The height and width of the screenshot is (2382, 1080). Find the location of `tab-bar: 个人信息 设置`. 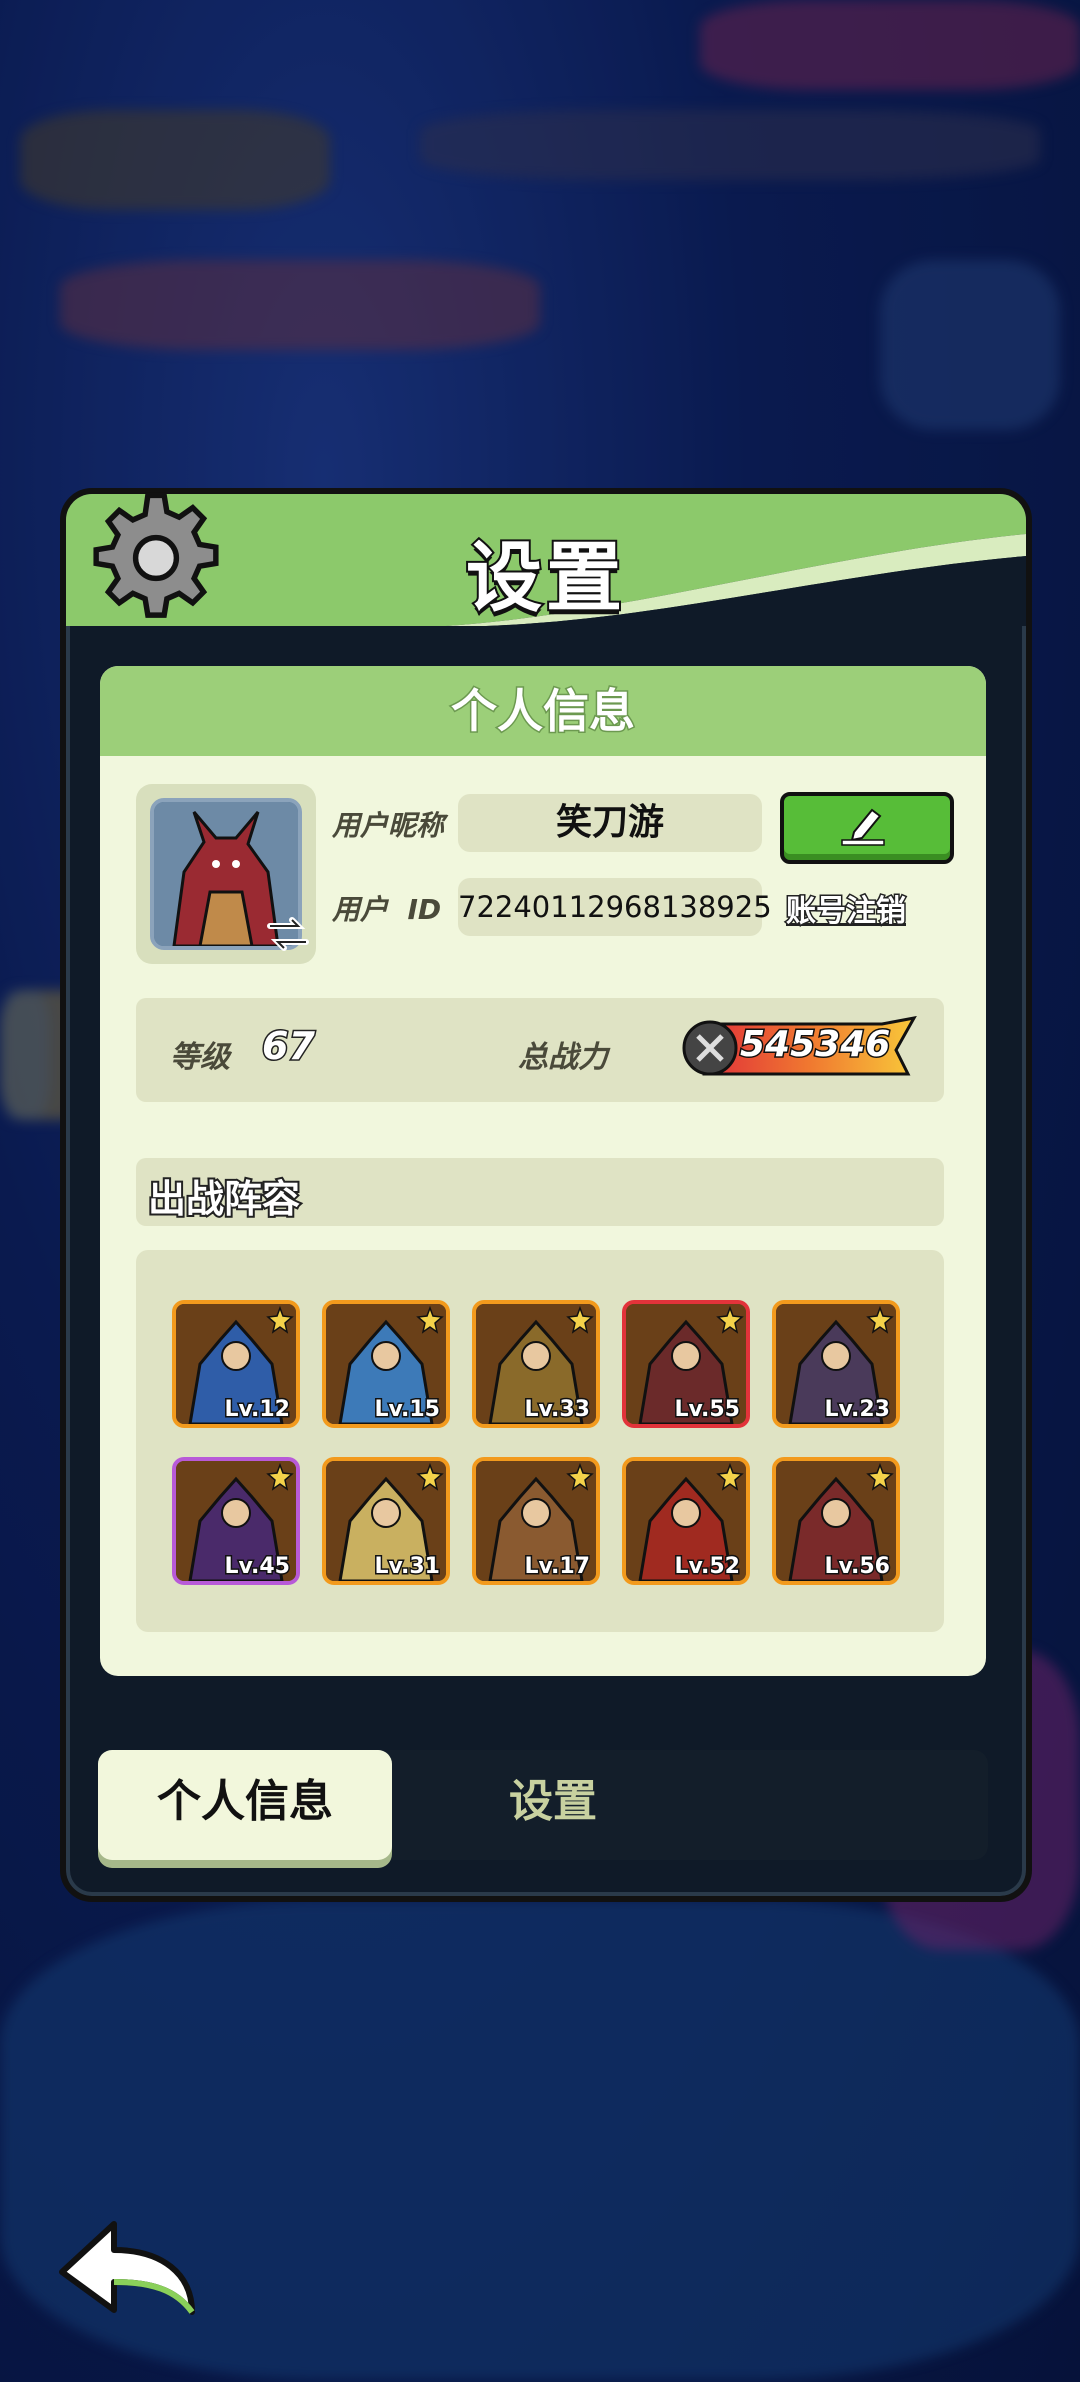

tab-bar: 个人信息 设置 is located at coordinates (543, 1805).